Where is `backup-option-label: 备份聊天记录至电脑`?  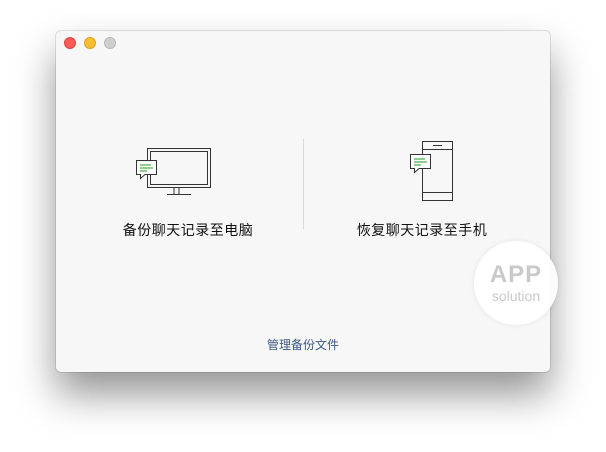
backup-option-label: 备份聊天记录至电脑 is located at coordinates (188, 231).